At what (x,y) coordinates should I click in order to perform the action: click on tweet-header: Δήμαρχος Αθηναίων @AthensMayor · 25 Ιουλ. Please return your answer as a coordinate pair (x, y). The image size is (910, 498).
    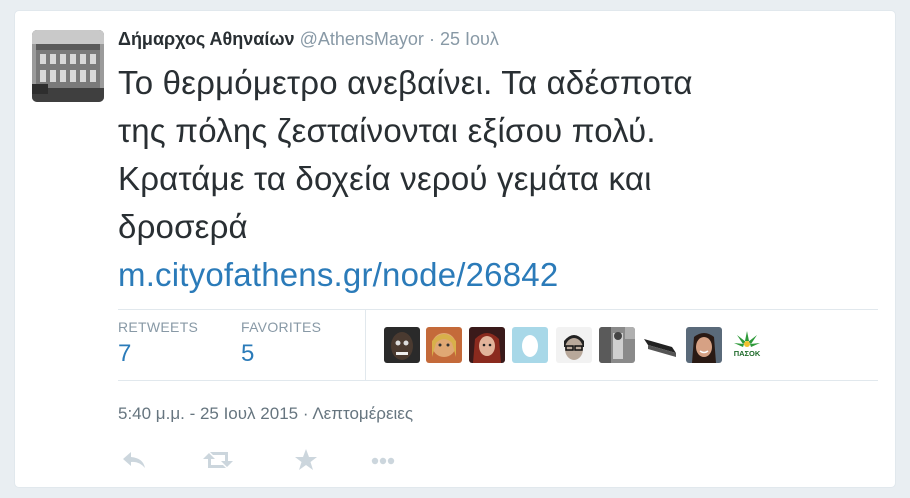
    Looking at the image, I should click on (308, 39).